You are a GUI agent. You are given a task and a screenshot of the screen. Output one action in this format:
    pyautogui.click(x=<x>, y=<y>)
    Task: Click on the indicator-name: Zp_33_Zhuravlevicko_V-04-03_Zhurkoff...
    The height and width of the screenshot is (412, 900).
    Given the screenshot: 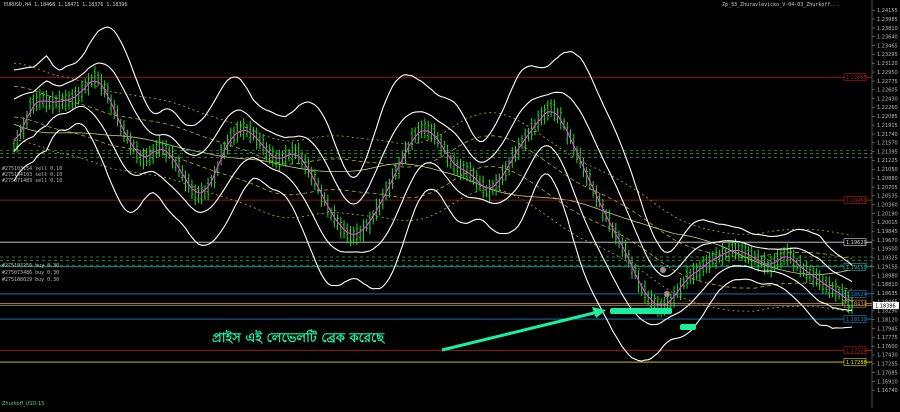 What is the action you would take?
    pyautogui.click(x=781, y=5)
    